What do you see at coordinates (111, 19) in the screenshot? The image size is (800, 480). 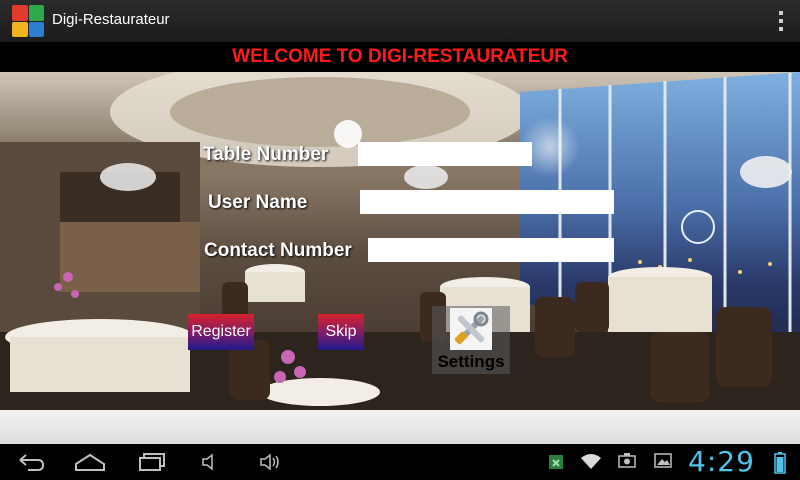 I see `app-title: Digi-Restaurateur` at bounding box center [111, 19].